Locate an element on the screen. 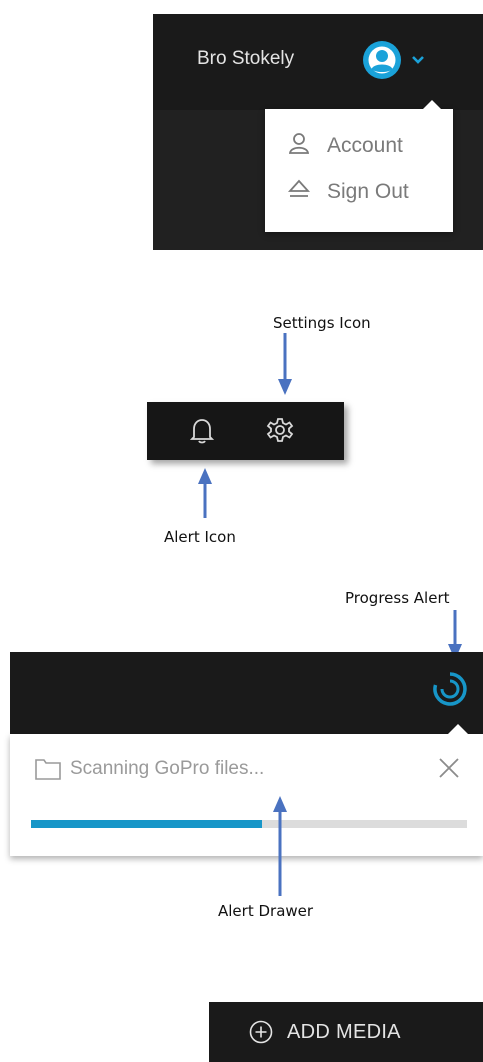 This screenshot has width=483, height=1062. user-avatar-icon is located at coordinates (382, 60).